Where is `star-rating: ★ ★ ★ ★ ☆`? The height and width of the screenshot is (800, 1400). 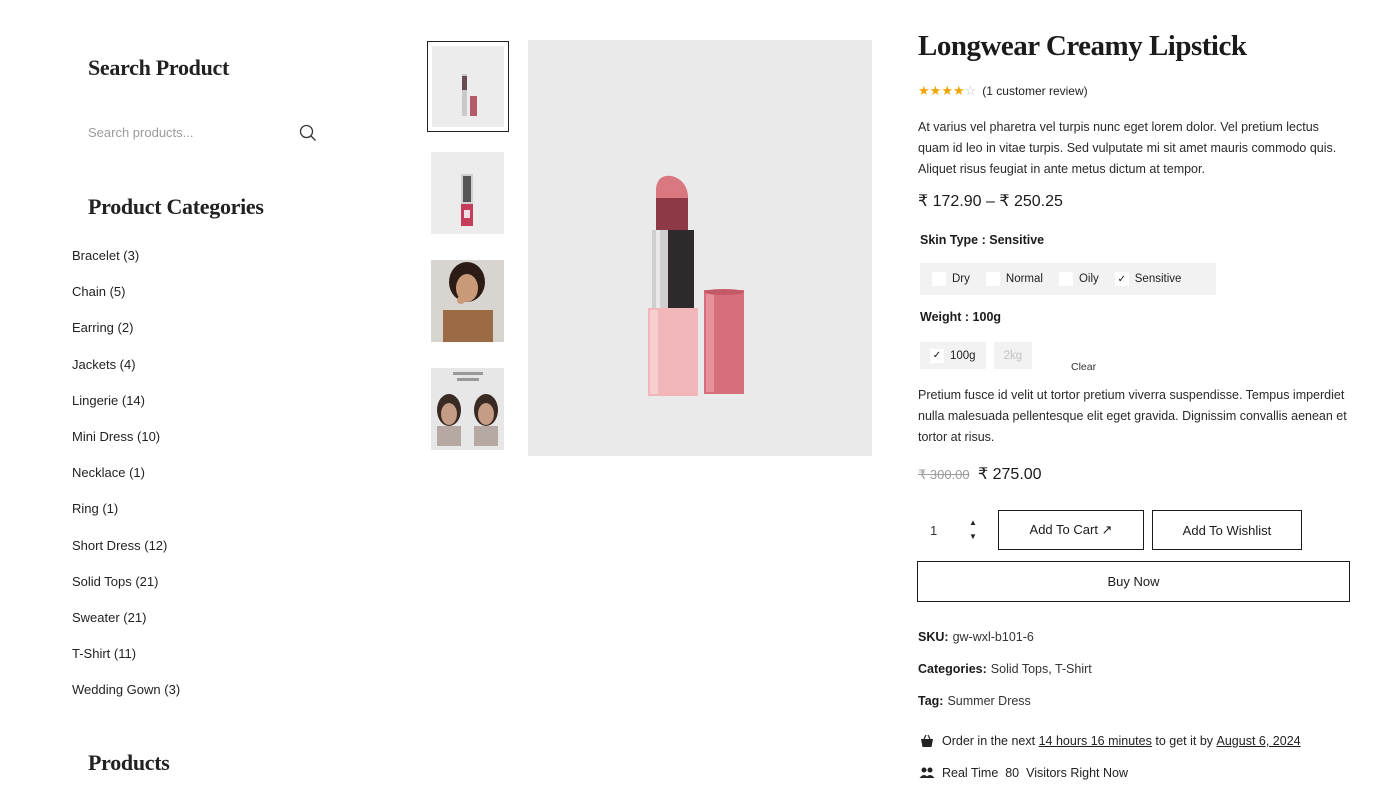
star-rating: ★ ★ ★ ★ ☆ is located at coordinates (947, 91).